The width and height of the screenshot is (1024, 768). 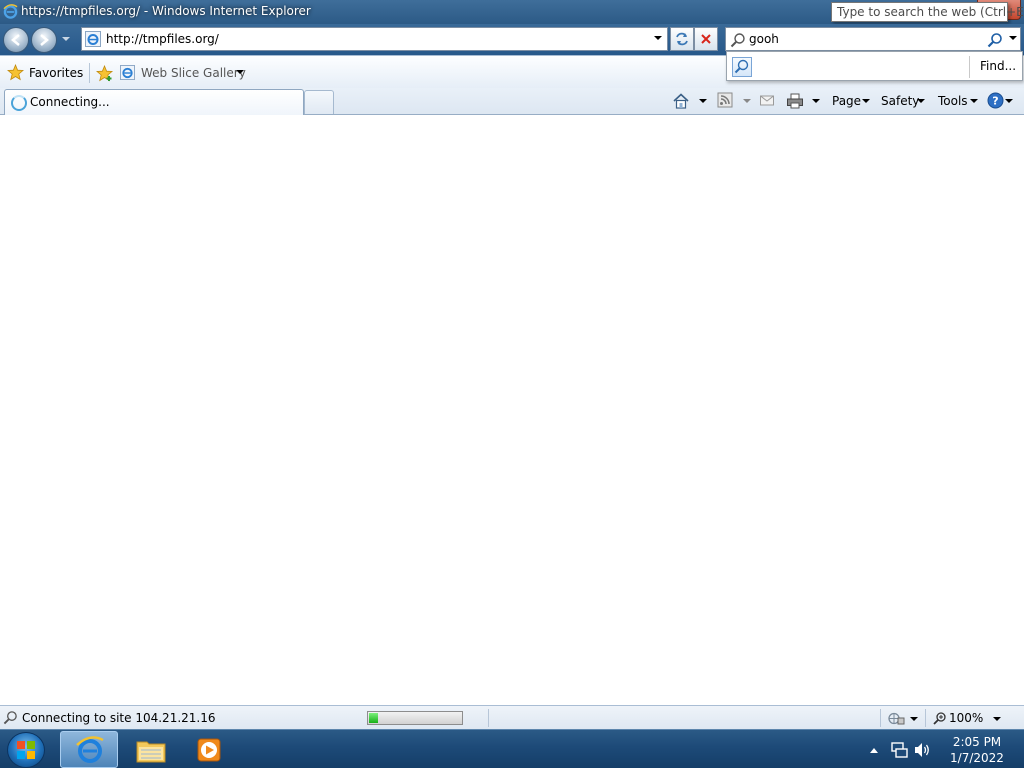 I want to click on taskbar-windows-explorer, so click(x=151, y=749).